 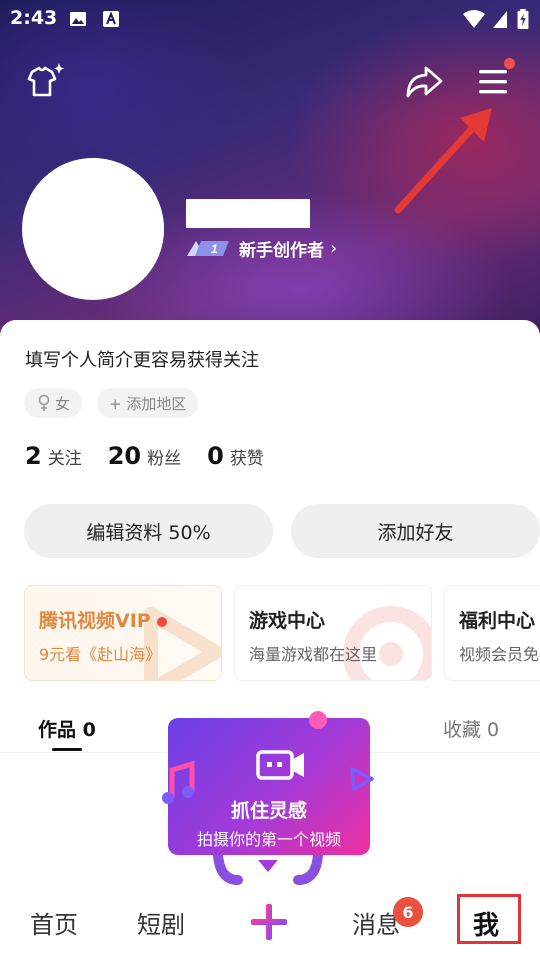 I want to click on tab-works: 作品 0, so click(x=67, y=728).